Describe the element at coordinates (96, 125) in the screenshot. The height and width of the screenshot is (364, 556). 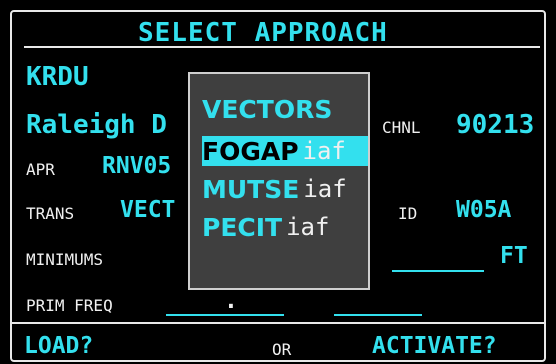
I see `airport-name: Raleigh D` at that location.